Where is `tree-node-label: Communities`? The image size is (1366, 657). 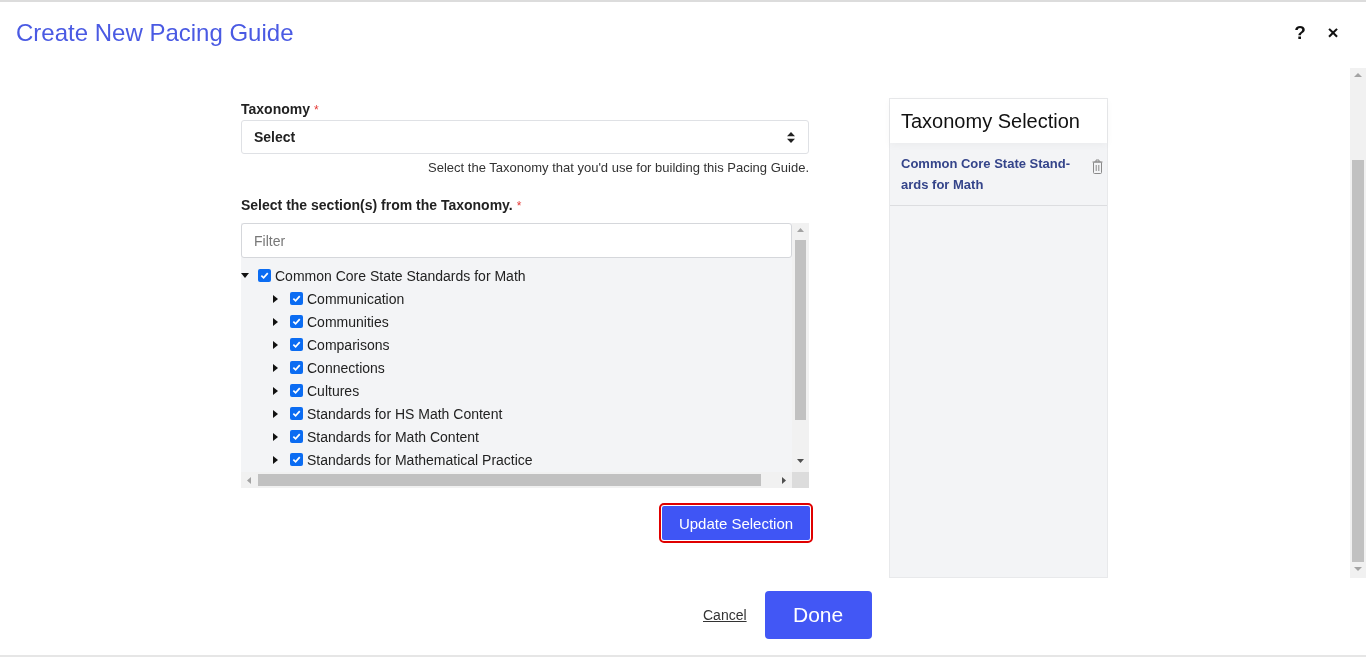
tree-node-label: Communities is located at coordinates (348, 321).